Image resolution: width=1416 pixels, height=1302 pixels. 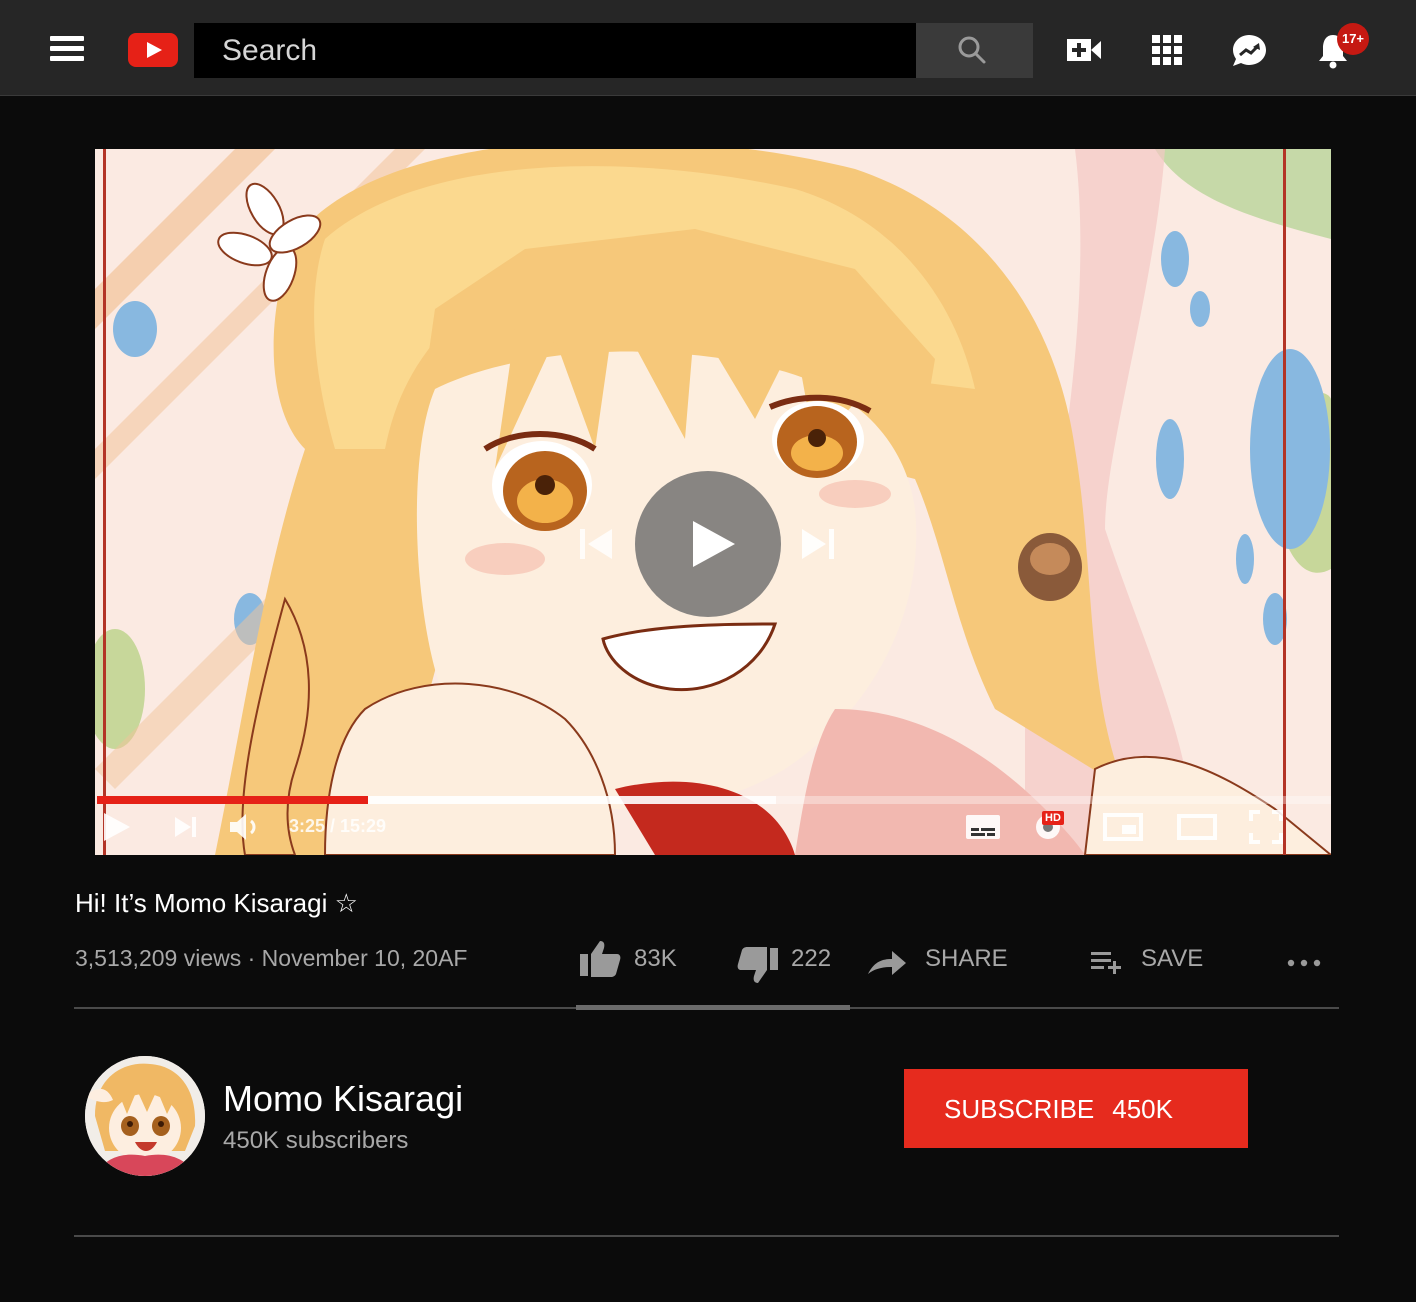 I want to click on subscribe-label: SUBSCRIBE, so click(x=1019, y=1109).